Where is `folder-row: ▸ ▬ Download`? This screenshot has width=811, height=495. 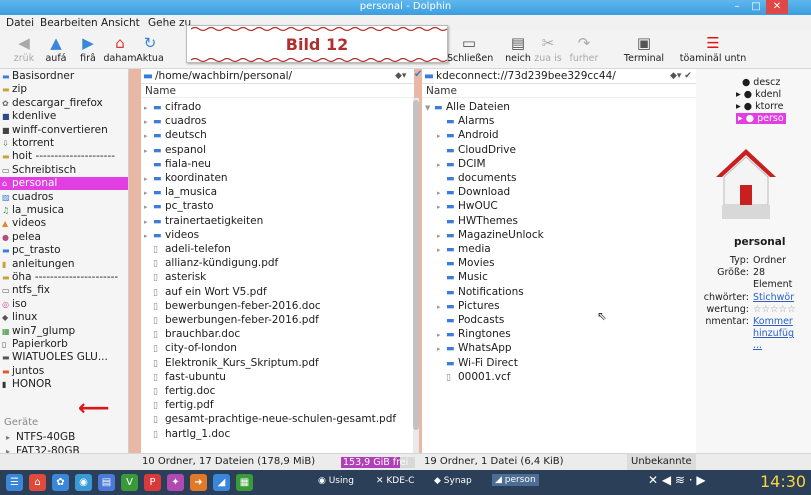 folder-row: ▸ ▬ Download is located at coordinates (473, 192).